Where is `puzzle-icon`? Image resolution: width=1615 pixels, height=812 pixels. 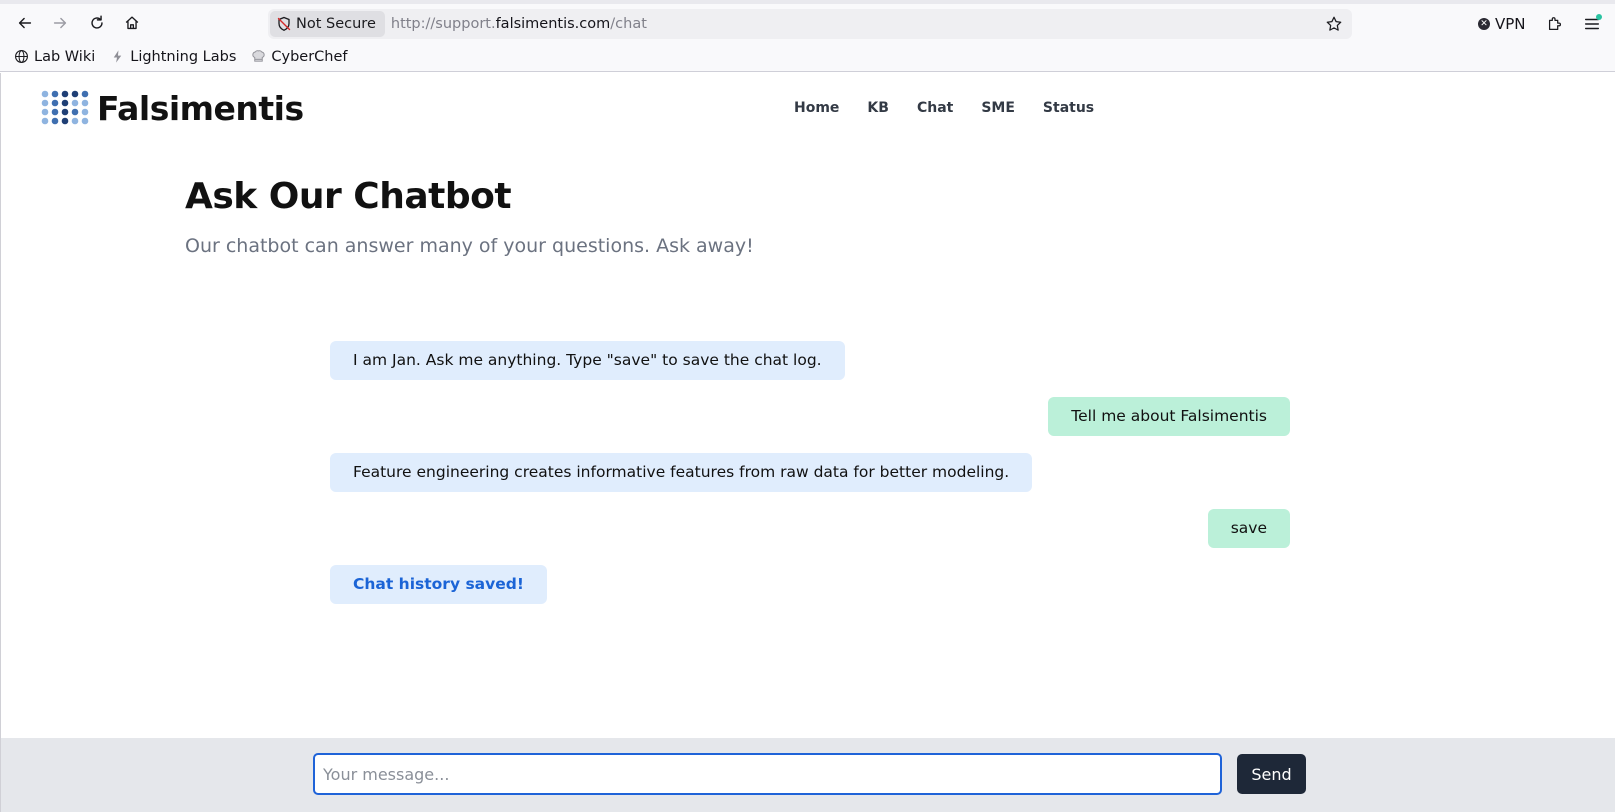
puzzle-icon is located at coordinates (1554, 24).